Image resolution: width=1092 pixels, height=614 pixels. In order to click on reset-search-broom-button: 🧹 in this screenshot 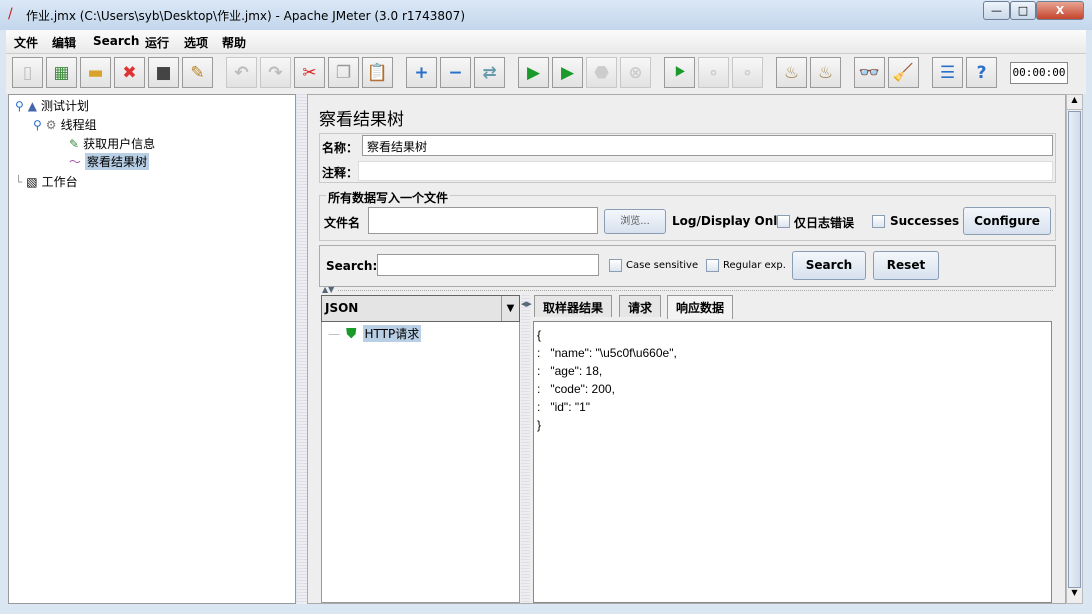, I will do `click(903, 72)`.